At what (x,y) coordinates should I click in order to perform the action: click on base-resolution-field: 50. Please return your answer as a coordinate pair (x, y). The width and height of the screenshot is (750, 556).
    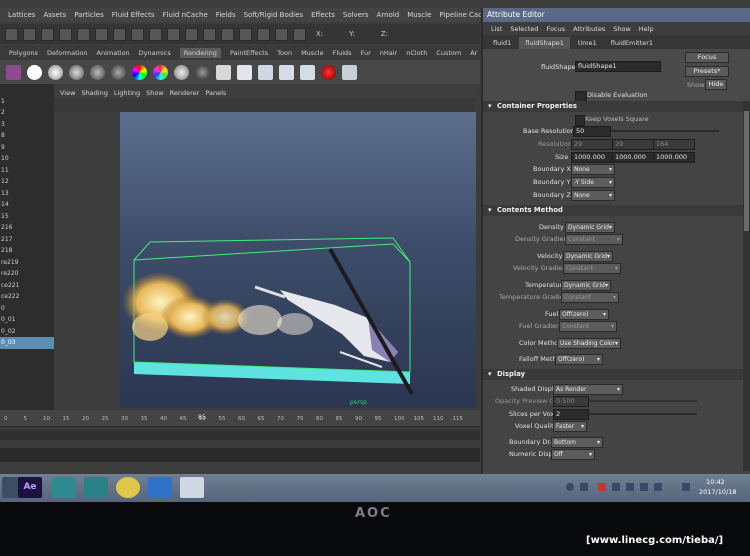
    Looking at the image, I should click on (592, 131).